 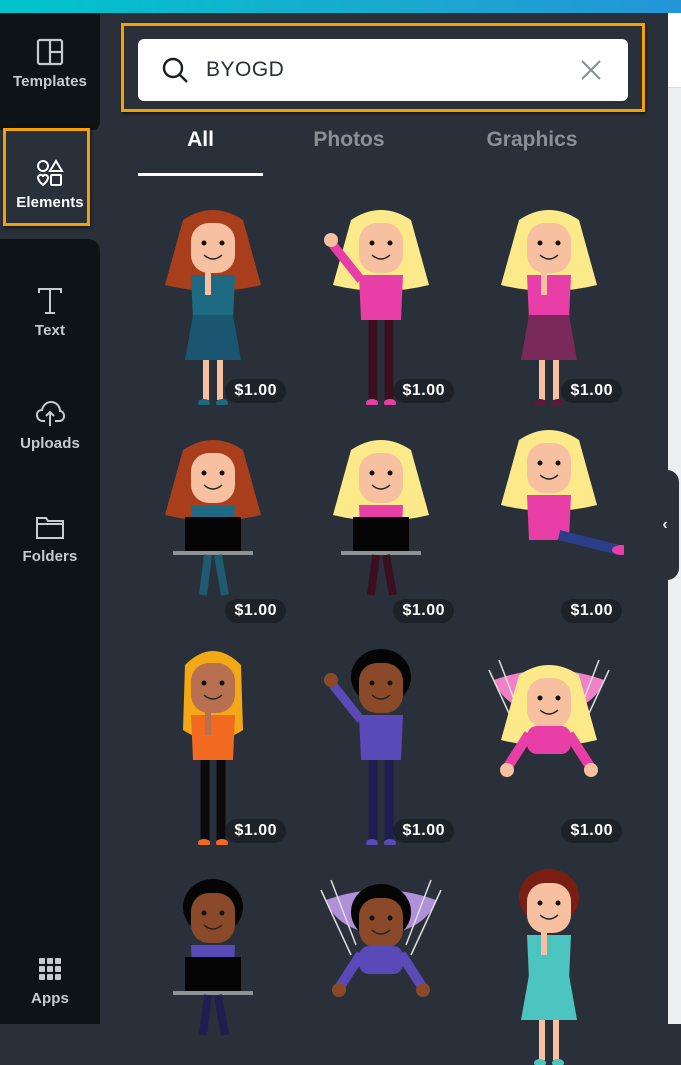 I want to click on search-bar, so click(x=383, y=70).